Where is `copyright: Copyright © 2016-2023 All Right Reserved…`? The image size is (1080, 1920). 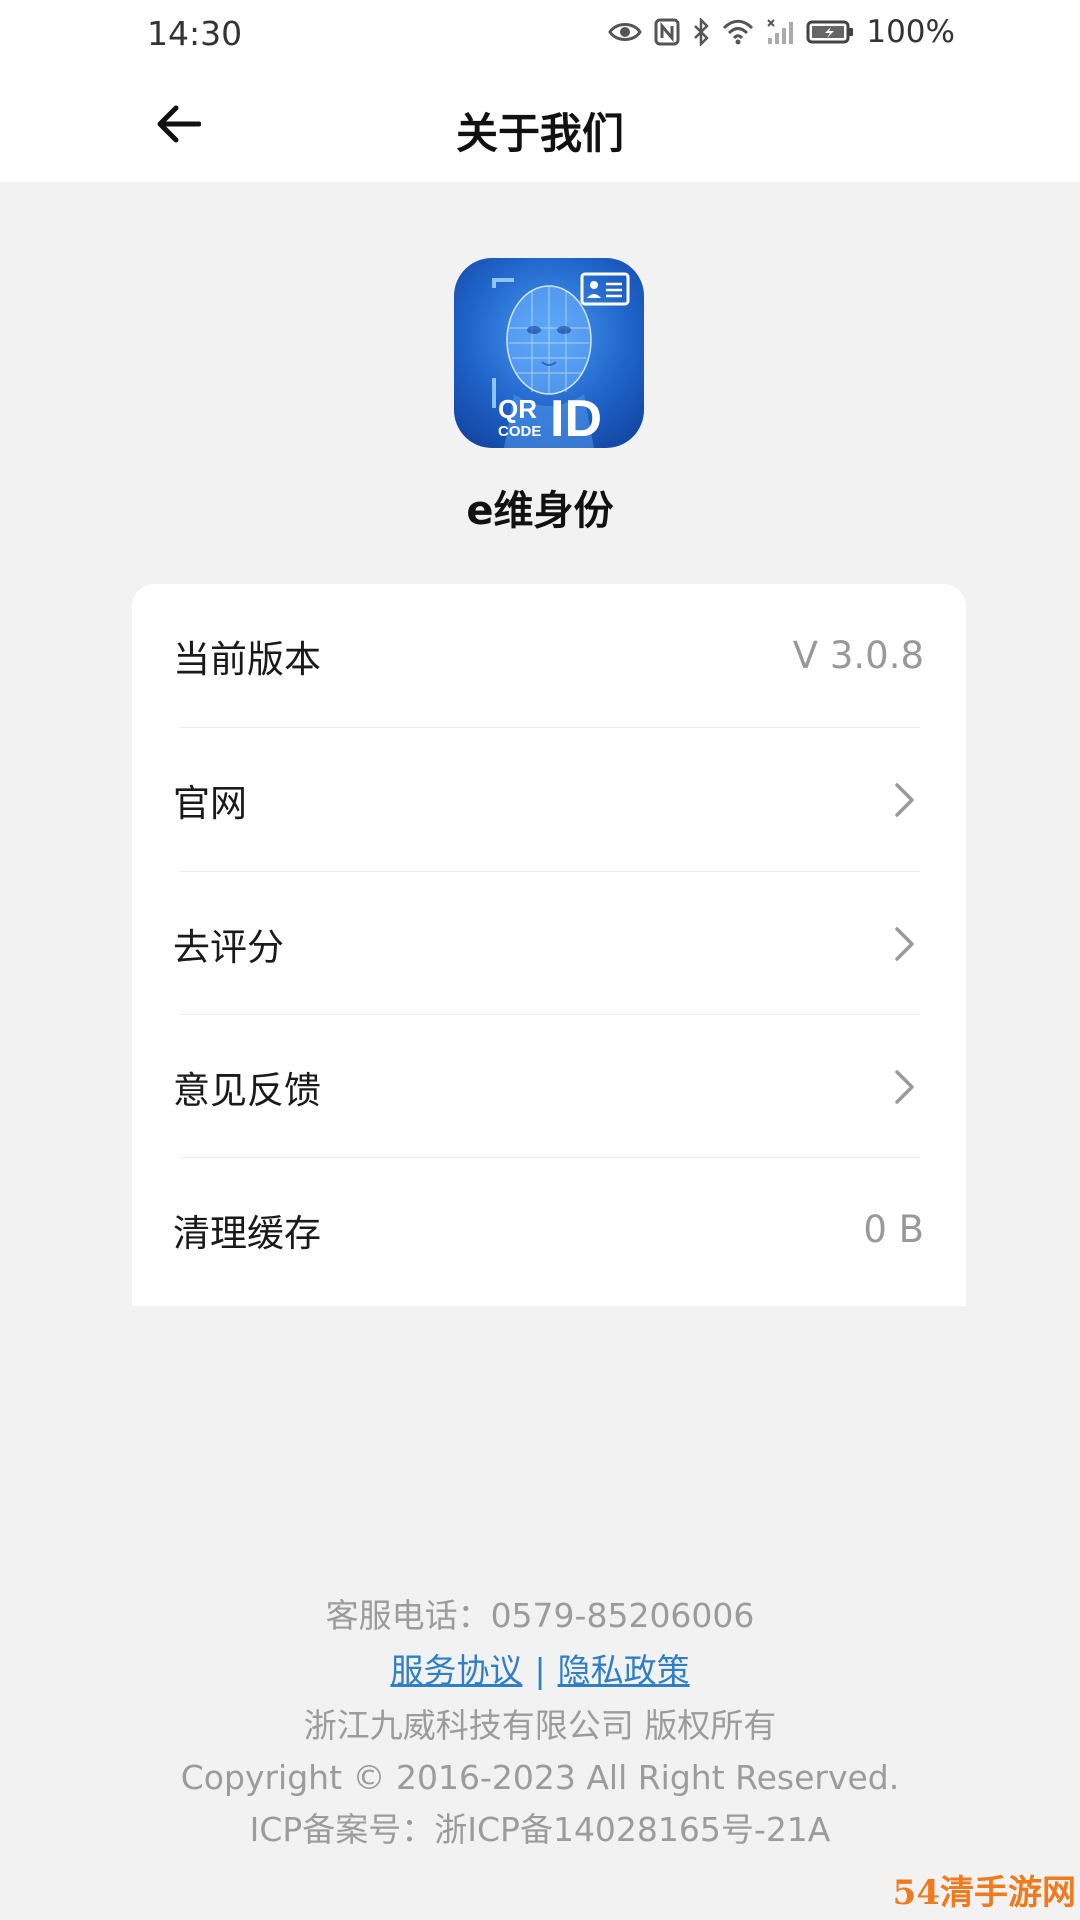 copyright: Copyright © 2016-2023 All Right Reserved… is located at coordinates (540, 1777).